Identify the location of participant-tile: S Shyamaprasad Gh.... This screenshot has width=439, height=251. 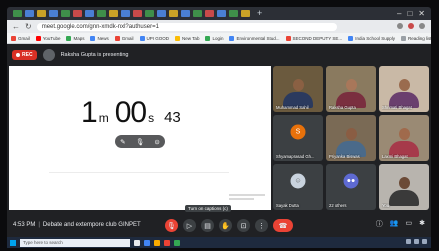
(298, 138).